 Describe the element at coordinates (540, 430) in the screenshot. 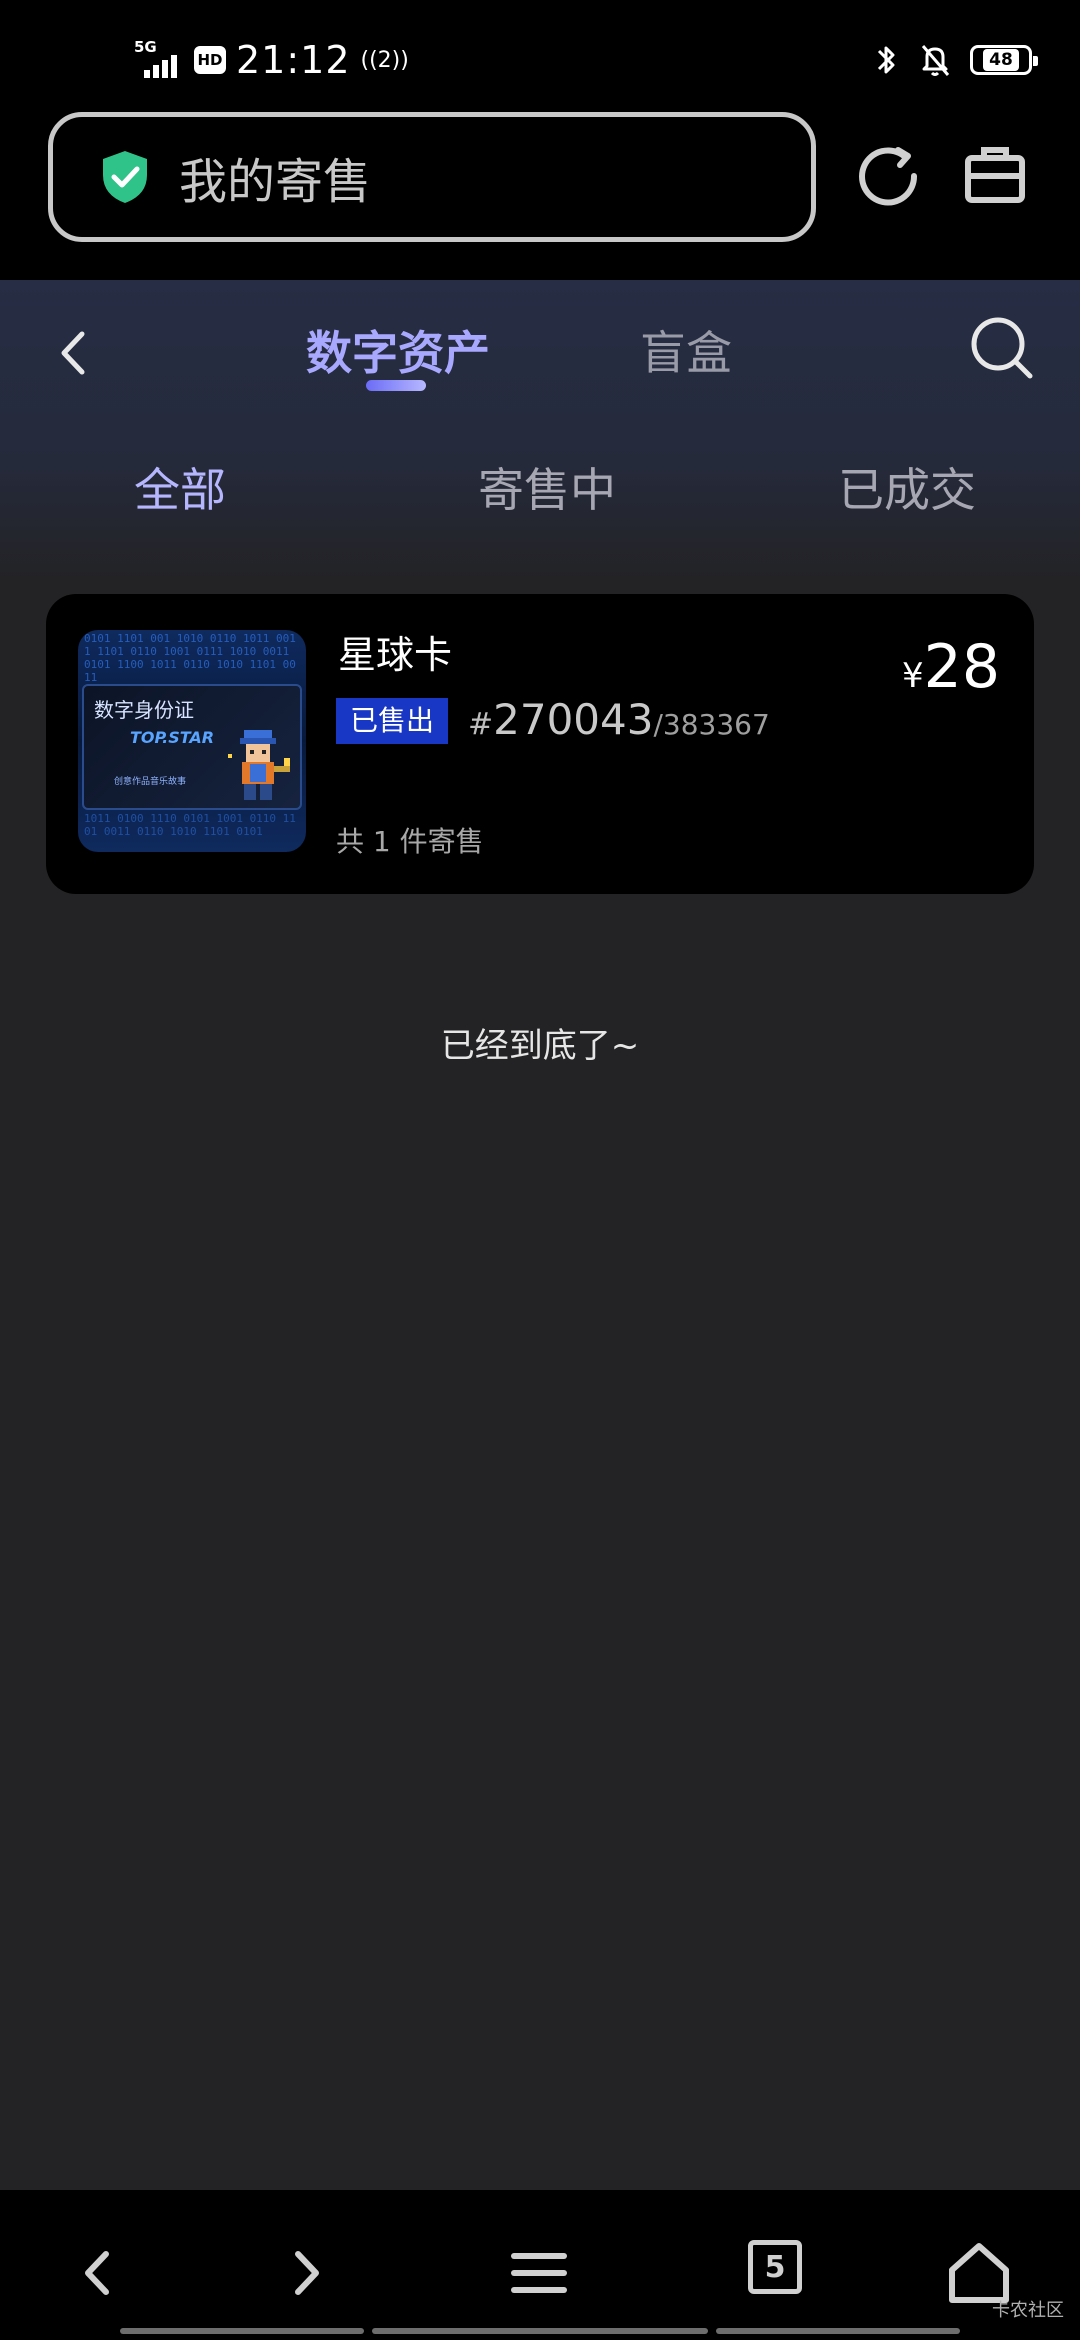

I see `page-header: 数字资产 盲盒 全部 寄售中 已成交` at that location.